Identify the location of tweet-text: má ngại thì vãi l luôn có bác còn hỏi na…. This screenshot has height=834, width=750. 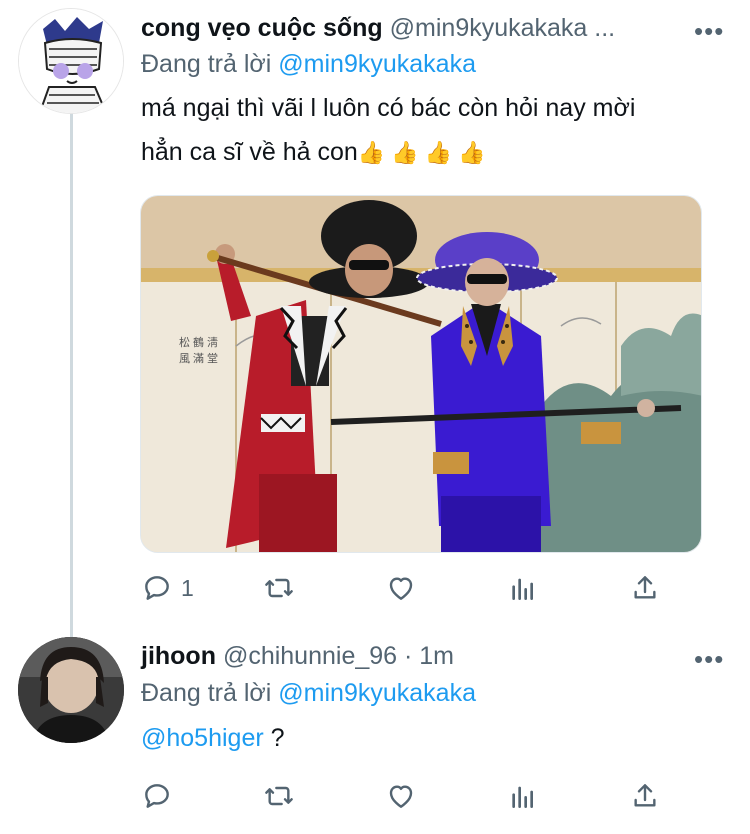
(436, 130).